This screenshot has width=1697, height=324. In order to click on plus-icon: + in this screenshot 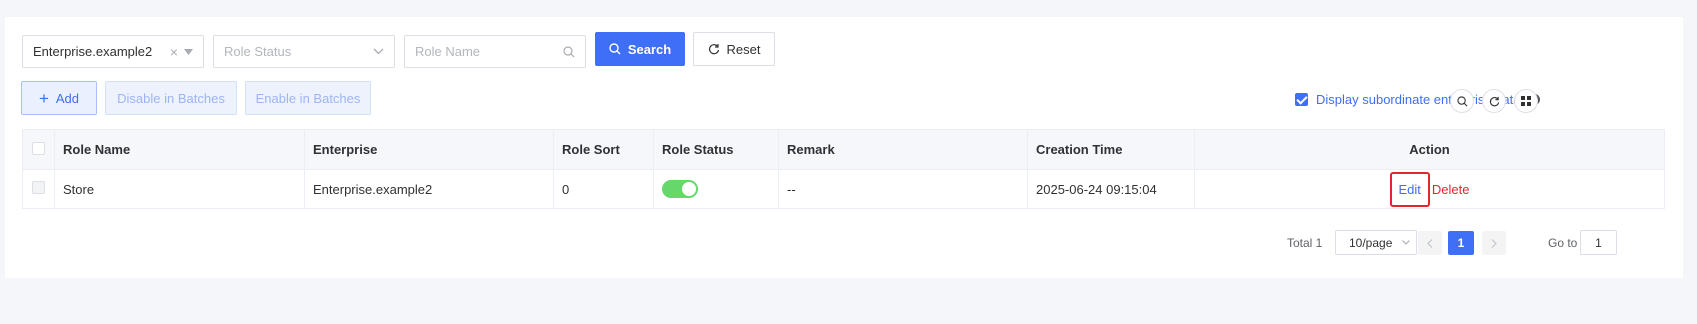, I will do `click(43, 98)`.